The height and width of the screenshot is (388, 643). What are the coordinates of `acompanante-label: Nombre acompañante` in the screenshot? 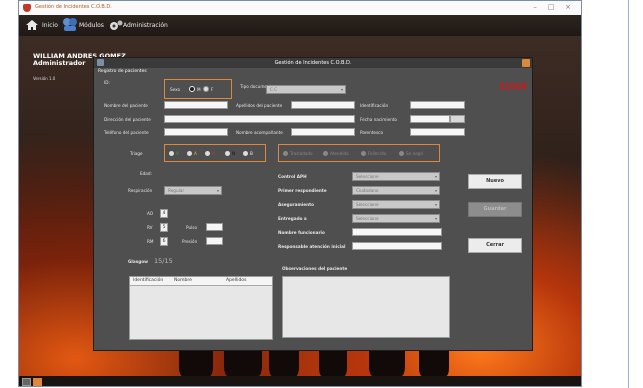 It's located at (259, 132).